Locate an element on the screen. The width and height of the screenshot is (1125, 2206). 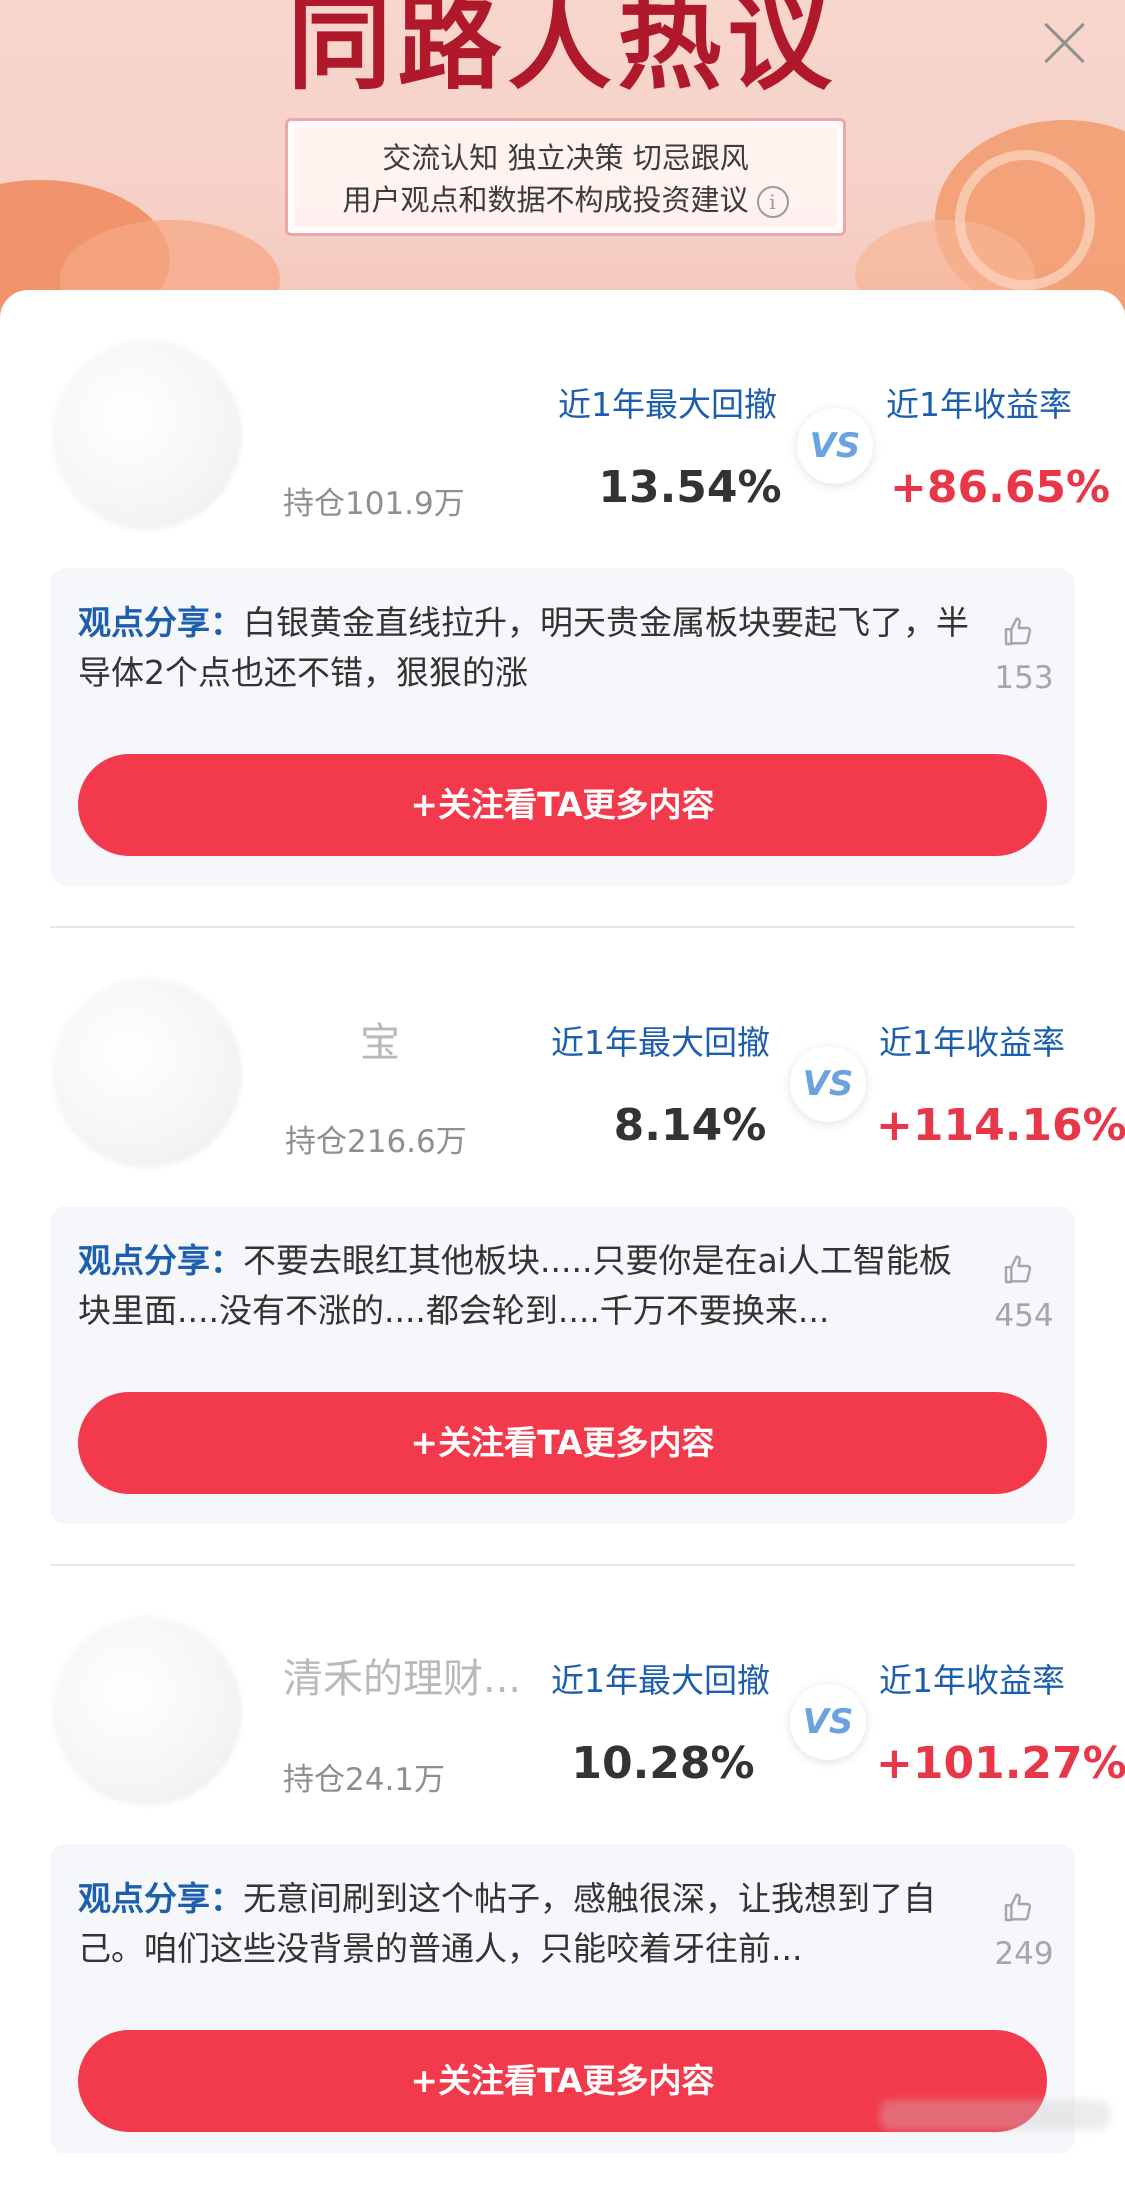
drawdown-value: 10.28% is located at coordinates (663, 1763).